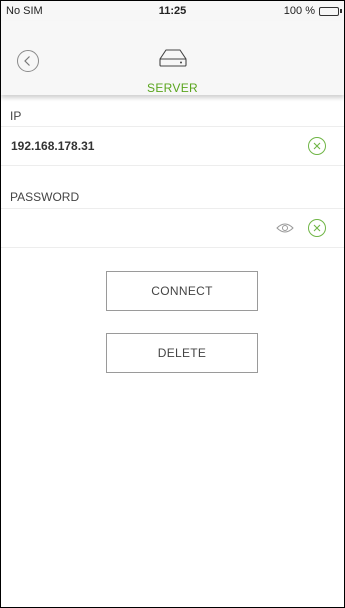  What do you see at coordinates (16, 116) in the screenshot?
I see `ip-label: IP` at bounding box center [16, 116].